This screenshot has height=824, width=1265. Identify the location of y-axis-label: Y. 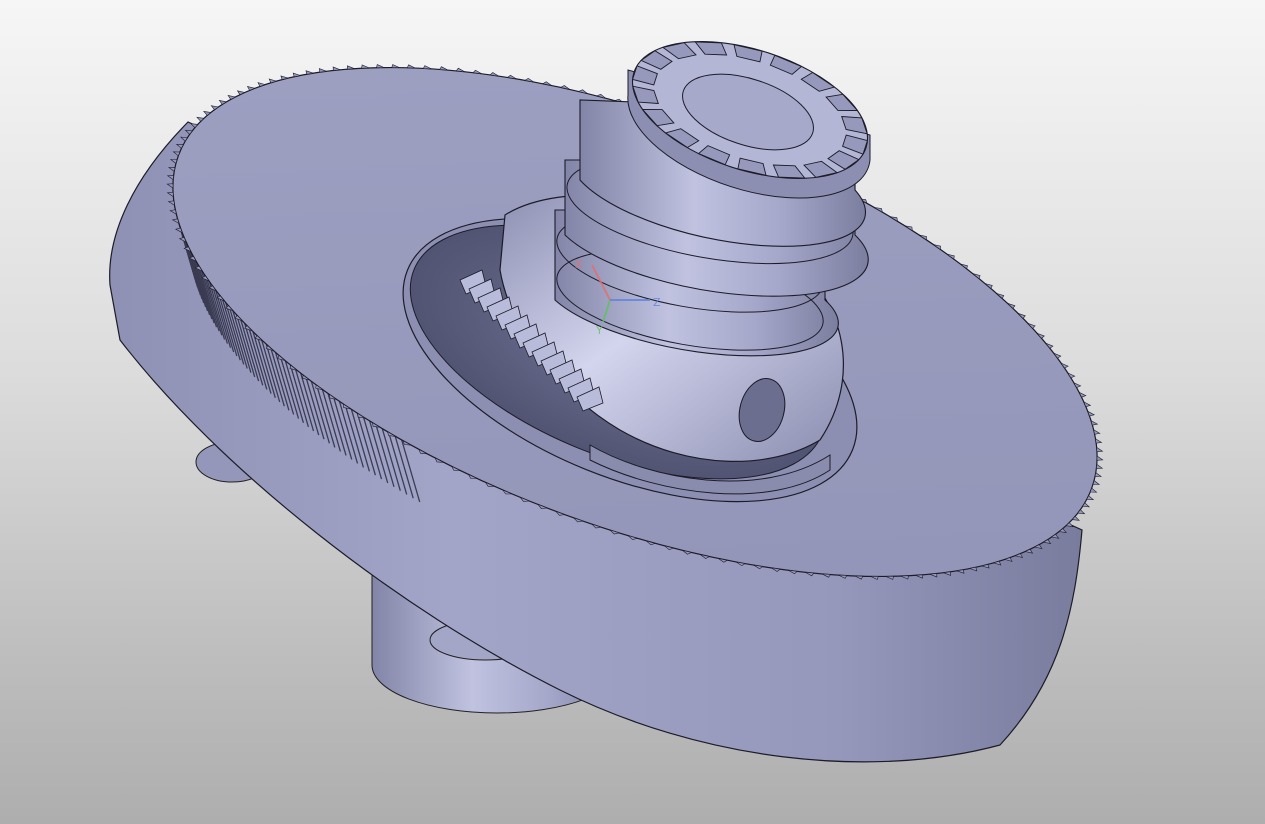
(599, 330).